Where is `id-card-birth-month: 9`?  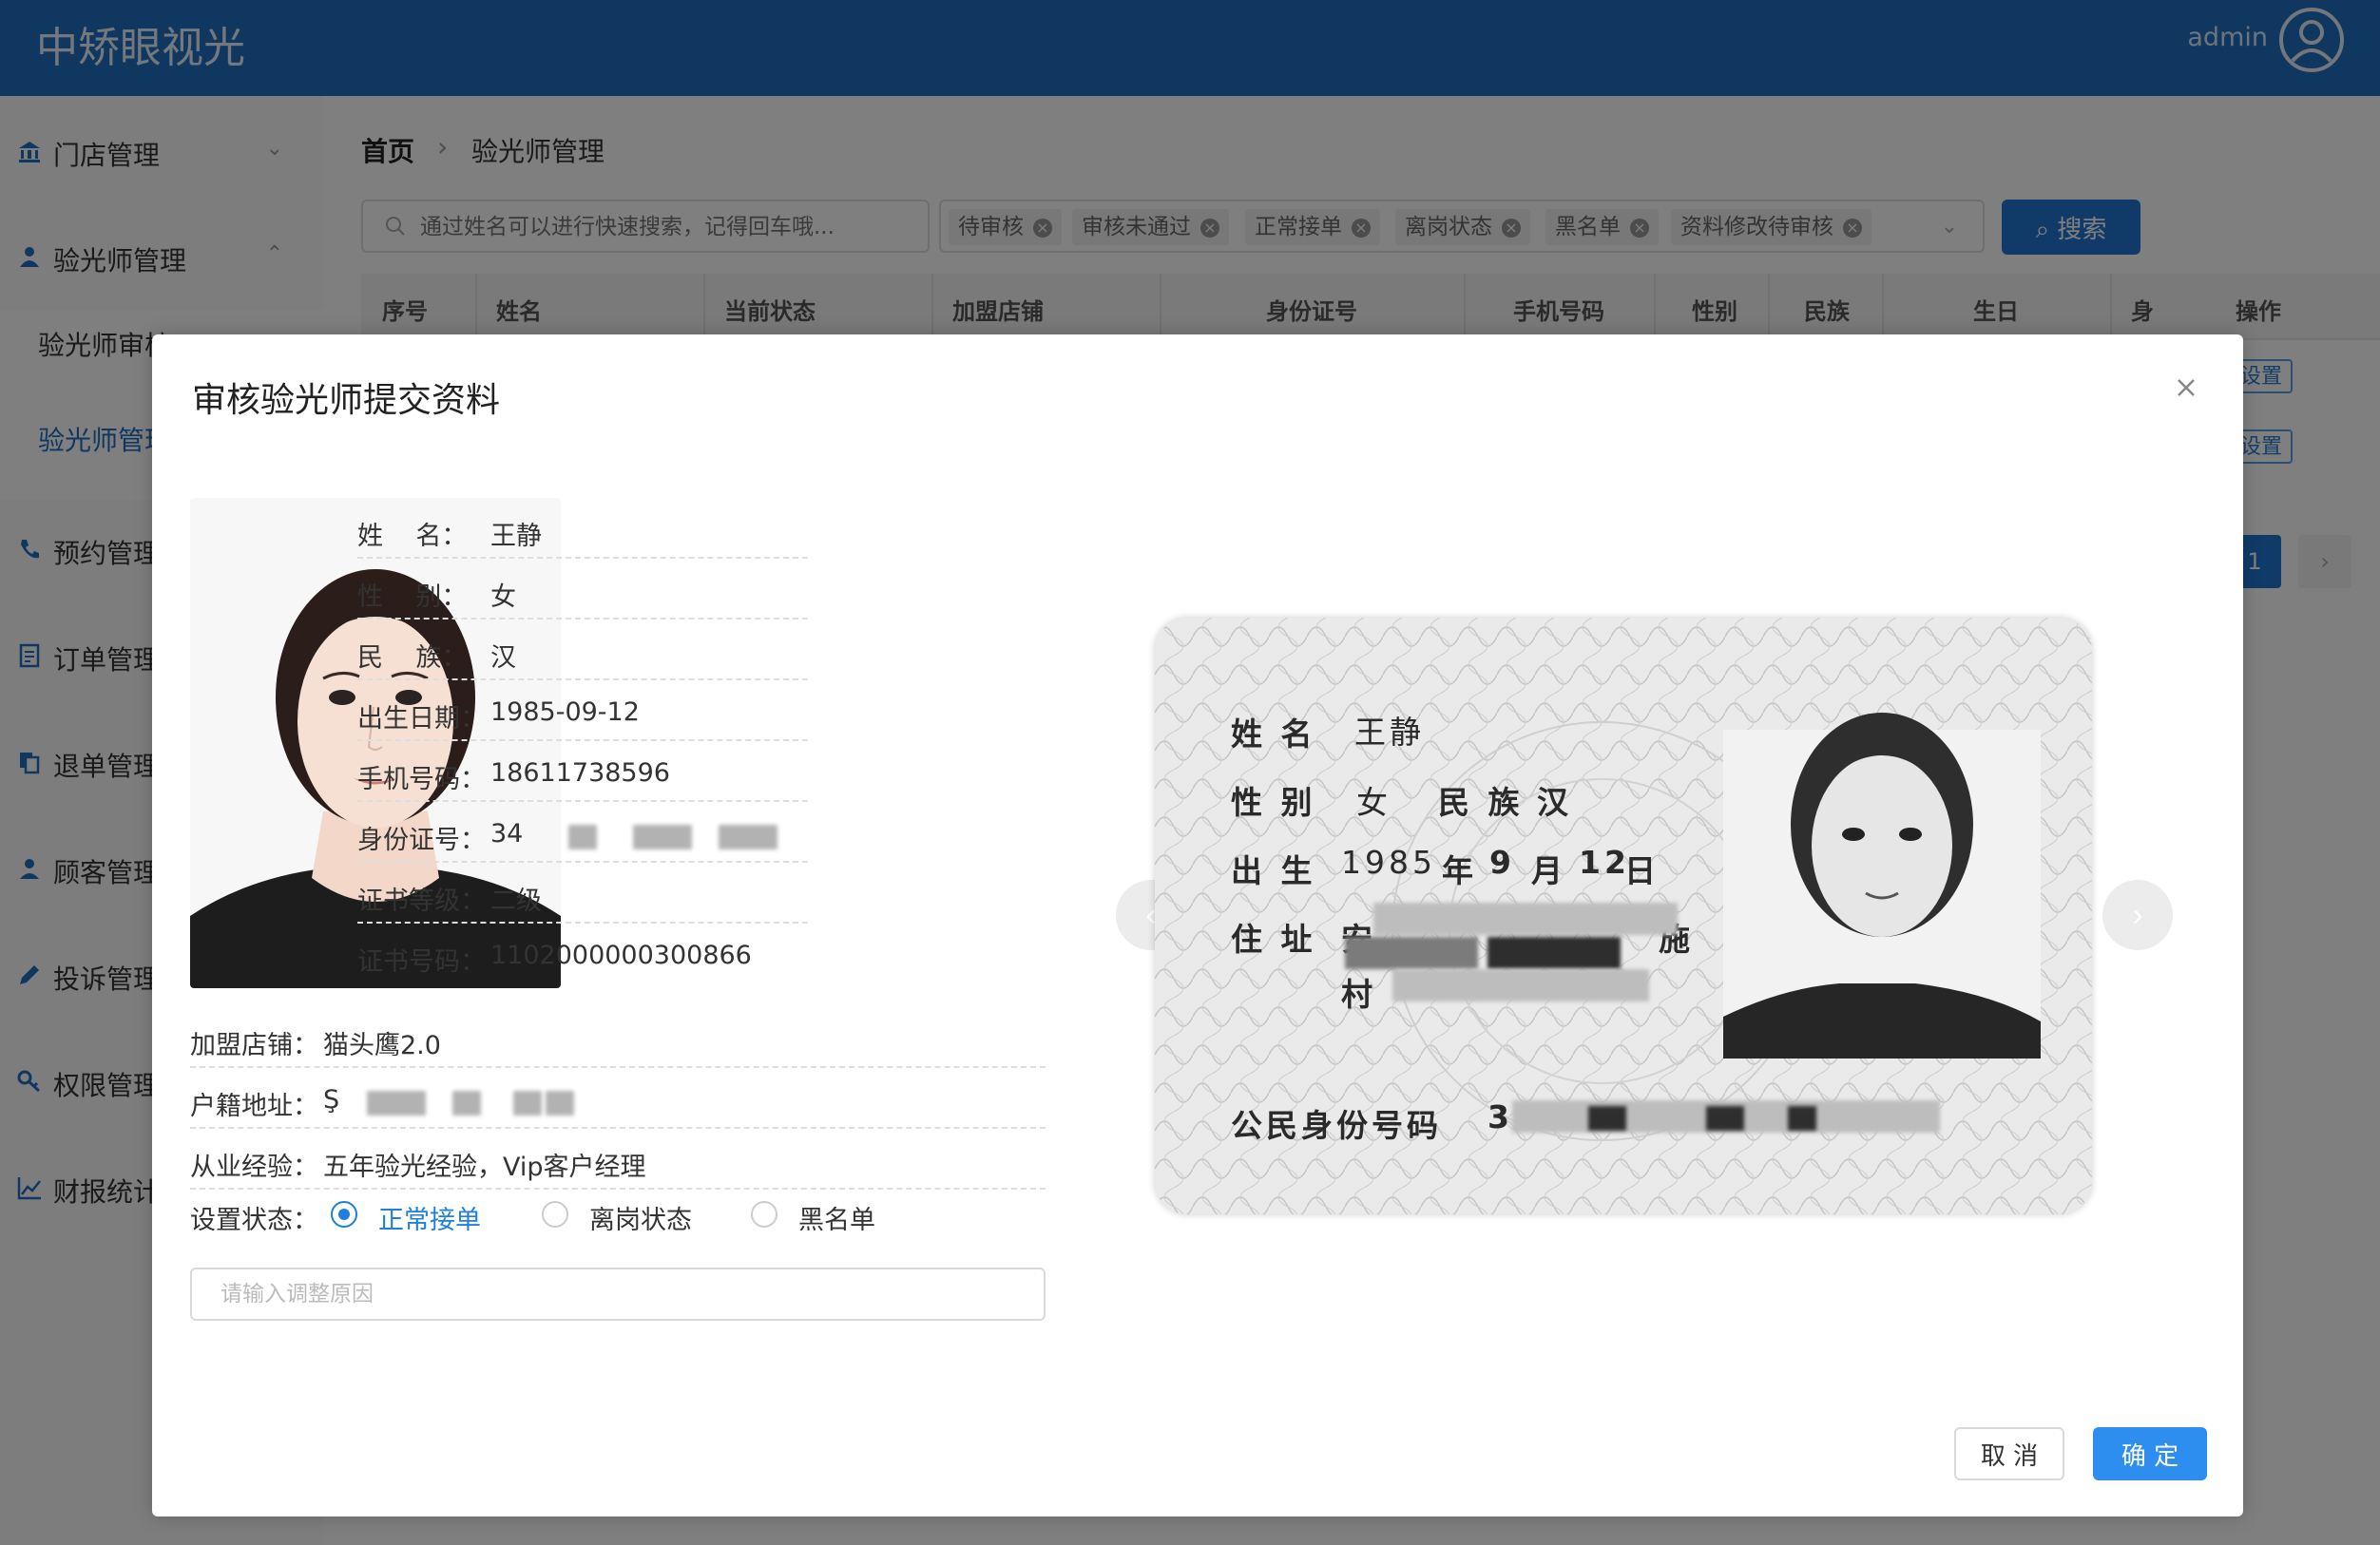 id-card-birth-month: 9 is located at coordinates (1502, 862).